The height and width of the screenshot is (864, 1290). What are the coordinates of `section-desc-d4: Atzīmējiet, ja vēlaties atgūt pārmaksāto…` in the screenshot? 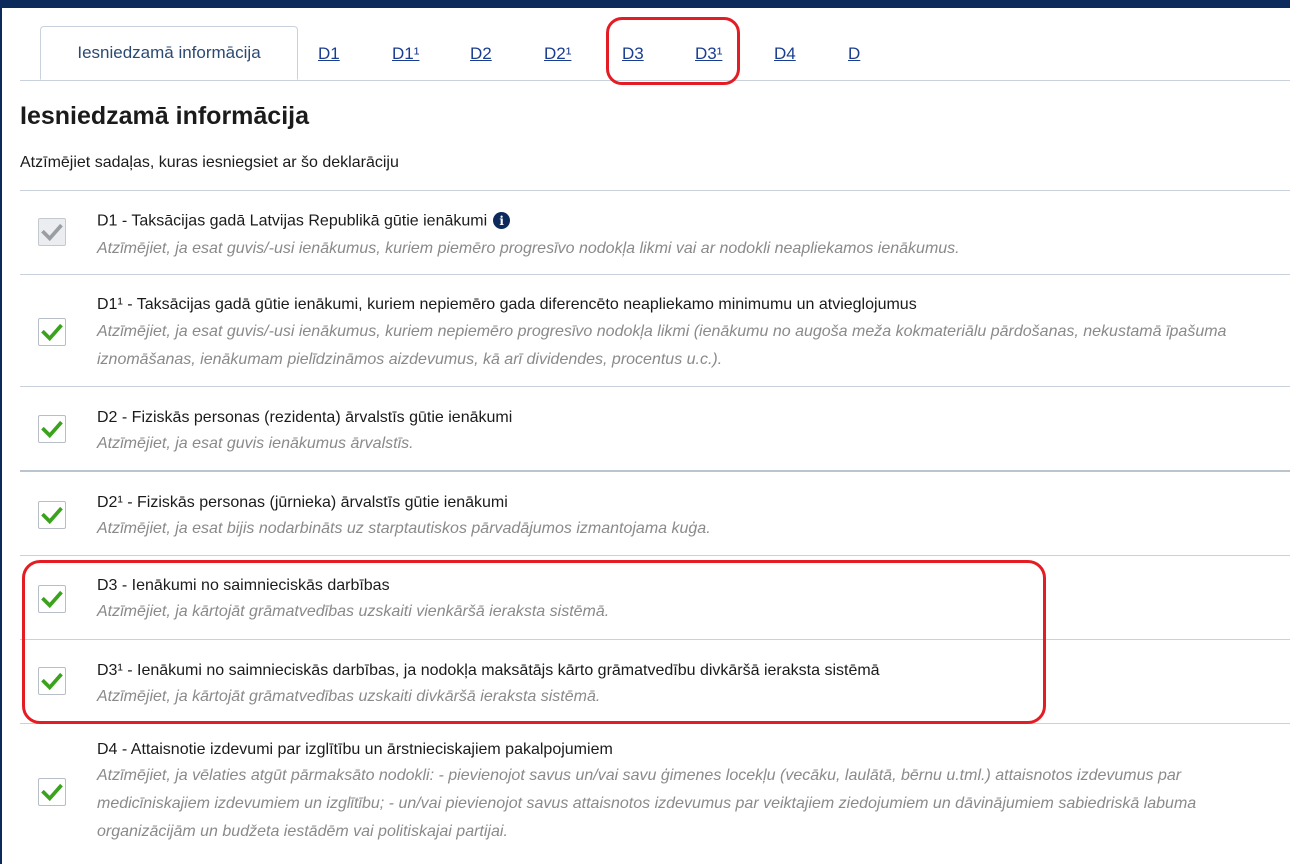 It's located at (647, 803).